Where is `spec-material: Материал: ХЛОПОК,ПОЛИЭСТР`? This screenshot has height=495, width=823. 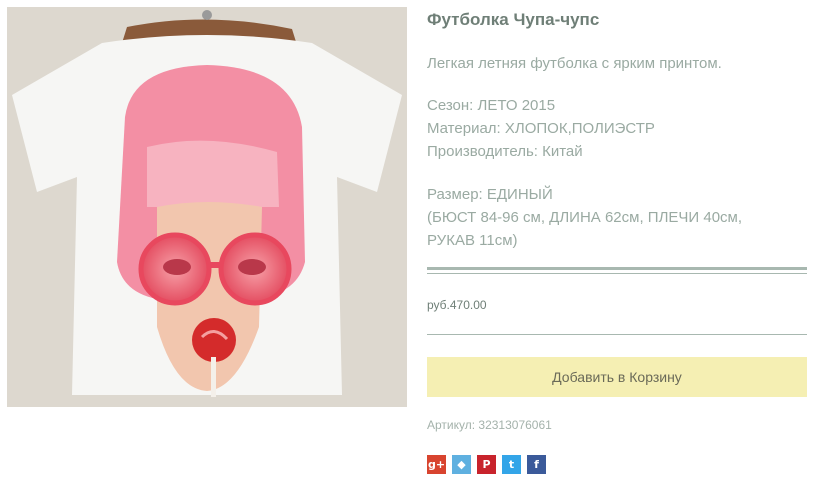 spec-material: Материал: ХЛОПОК,ПОЛИЭСТР is located at coordinates (541, 128).